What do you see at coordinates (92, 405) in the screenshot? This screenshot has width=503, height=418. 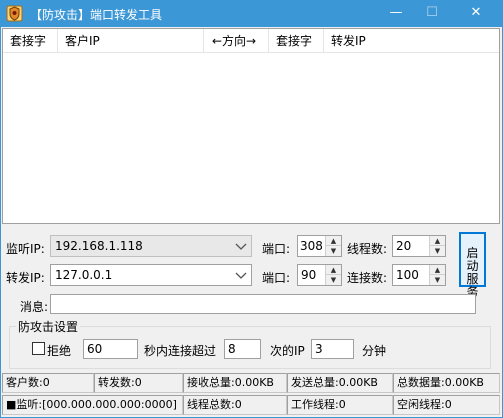 I see `listen-status: ■监听:[000.000.000.000:0000]` at bounding box center [92, 405].